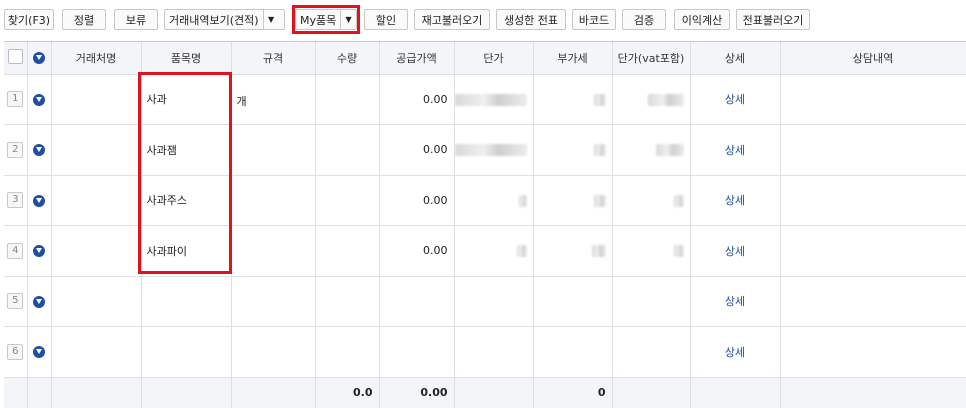  I want to click on row-number-cell: 2, so click(16, 150).